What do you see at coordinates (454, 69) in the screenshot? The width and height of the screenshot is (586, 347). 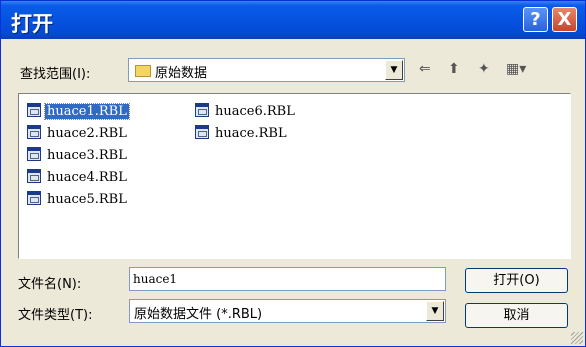 I see `up-folder-icon: ⬆` at bounding box center [454, 69].